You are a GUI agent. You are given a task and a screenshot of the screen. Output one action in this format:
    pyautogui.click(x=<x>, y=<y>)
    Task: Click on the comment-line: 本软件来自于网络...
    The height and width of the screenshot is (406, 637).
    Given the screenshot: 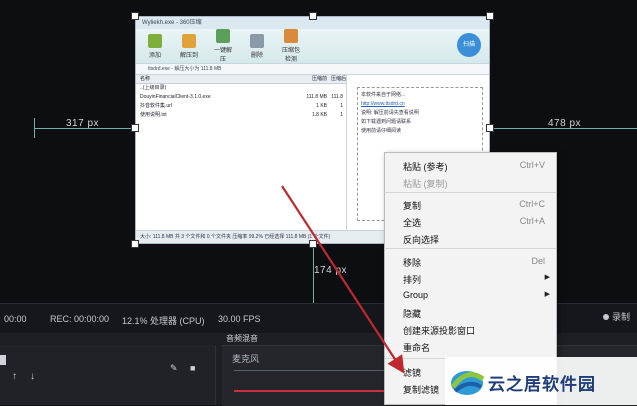 What is the action you would take?
    pyautogui.click(x=383, y=95)
    